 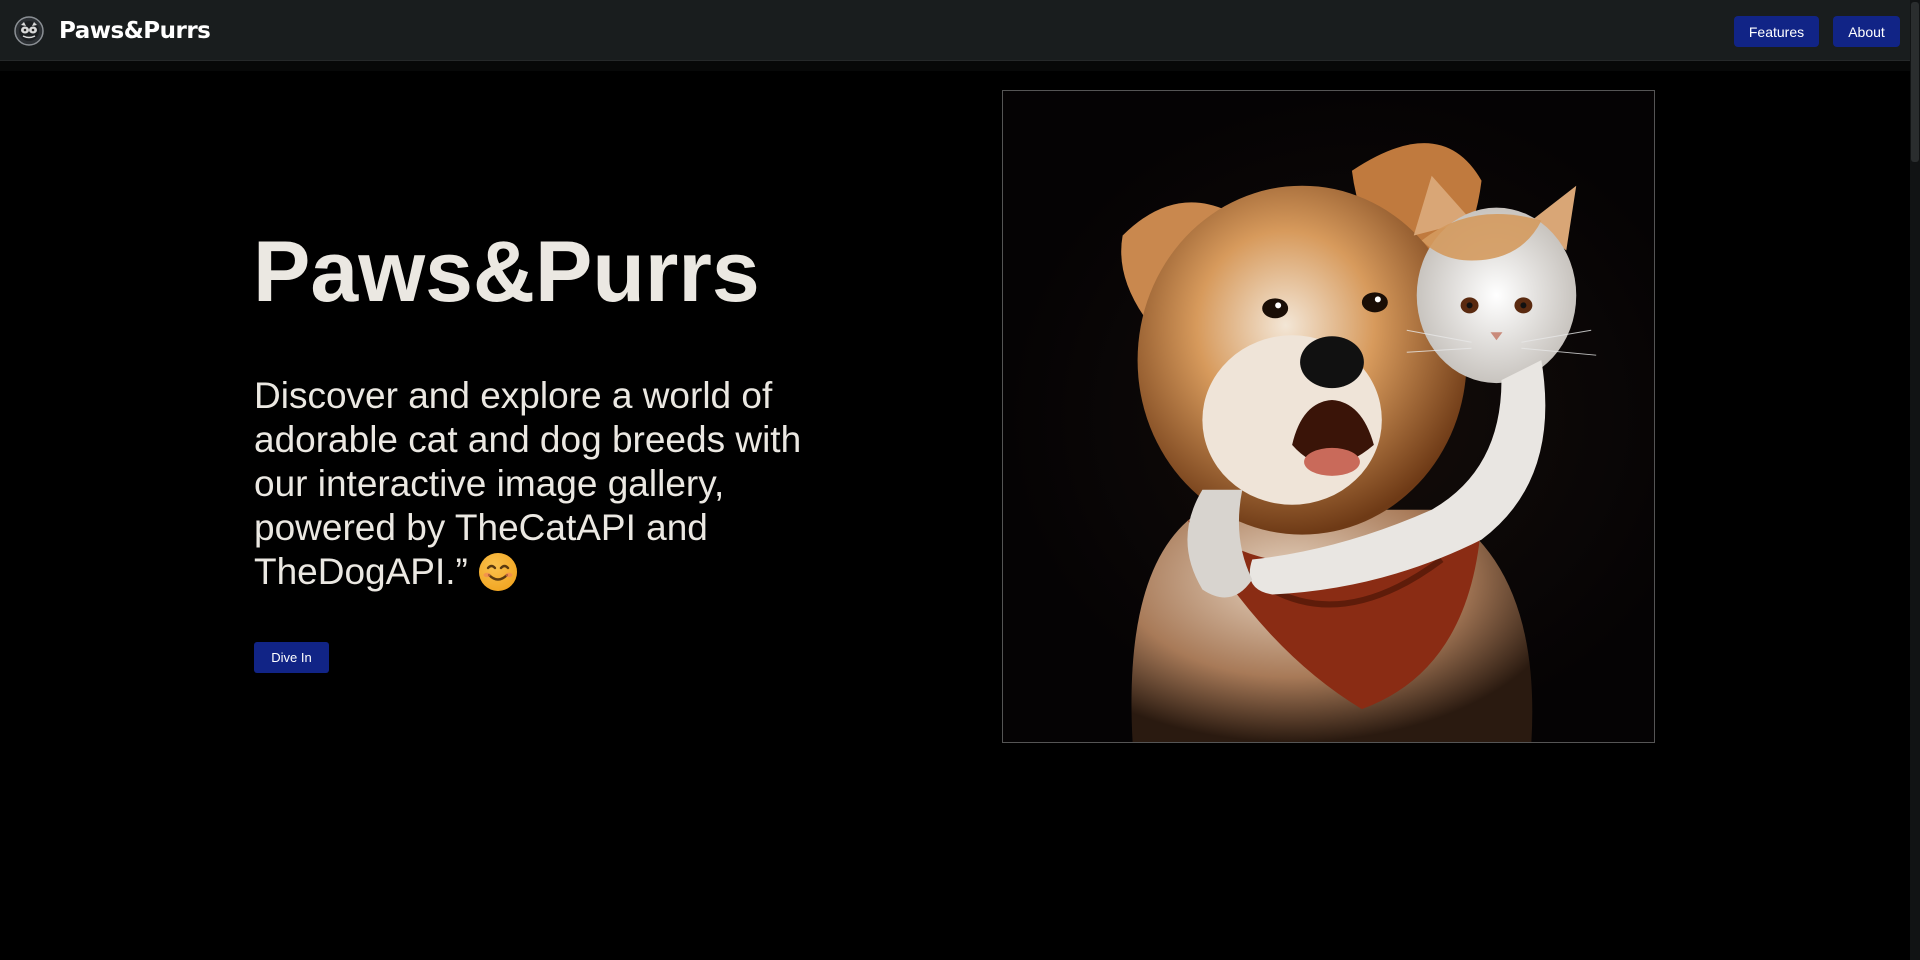 What do you see at coordinates (955, 66) in the screenshot?
I see `navbar-shadow` at bounding box center [955, 66].